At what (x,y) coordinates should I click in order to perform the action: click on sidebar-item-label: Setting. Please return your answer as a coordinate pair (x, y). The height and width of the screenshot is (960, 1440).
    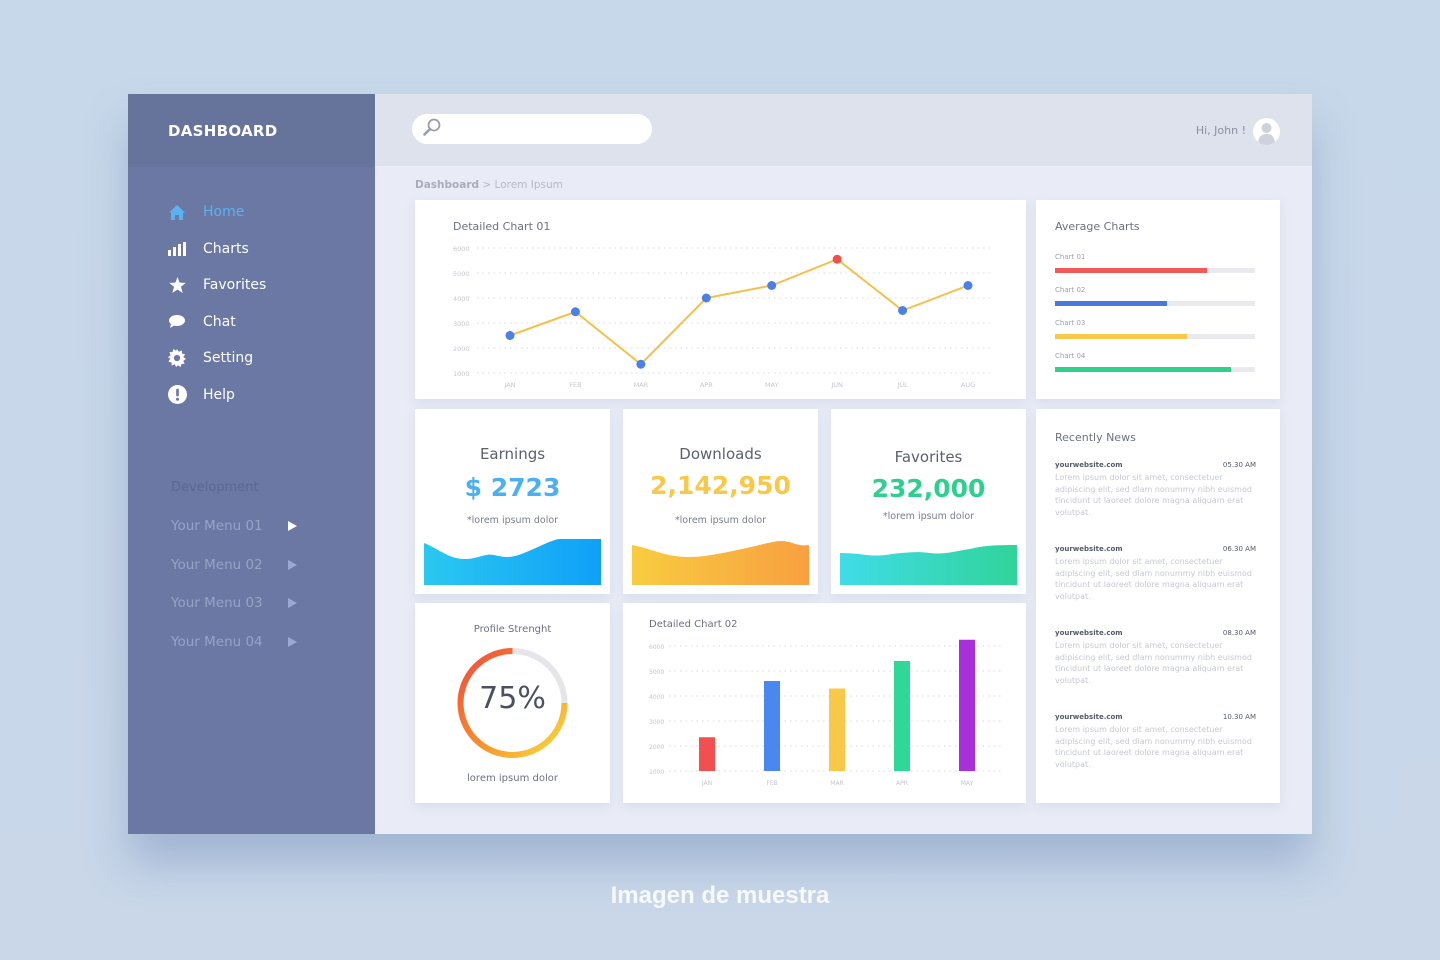
    Looking at the image, I should click on (228, 358).